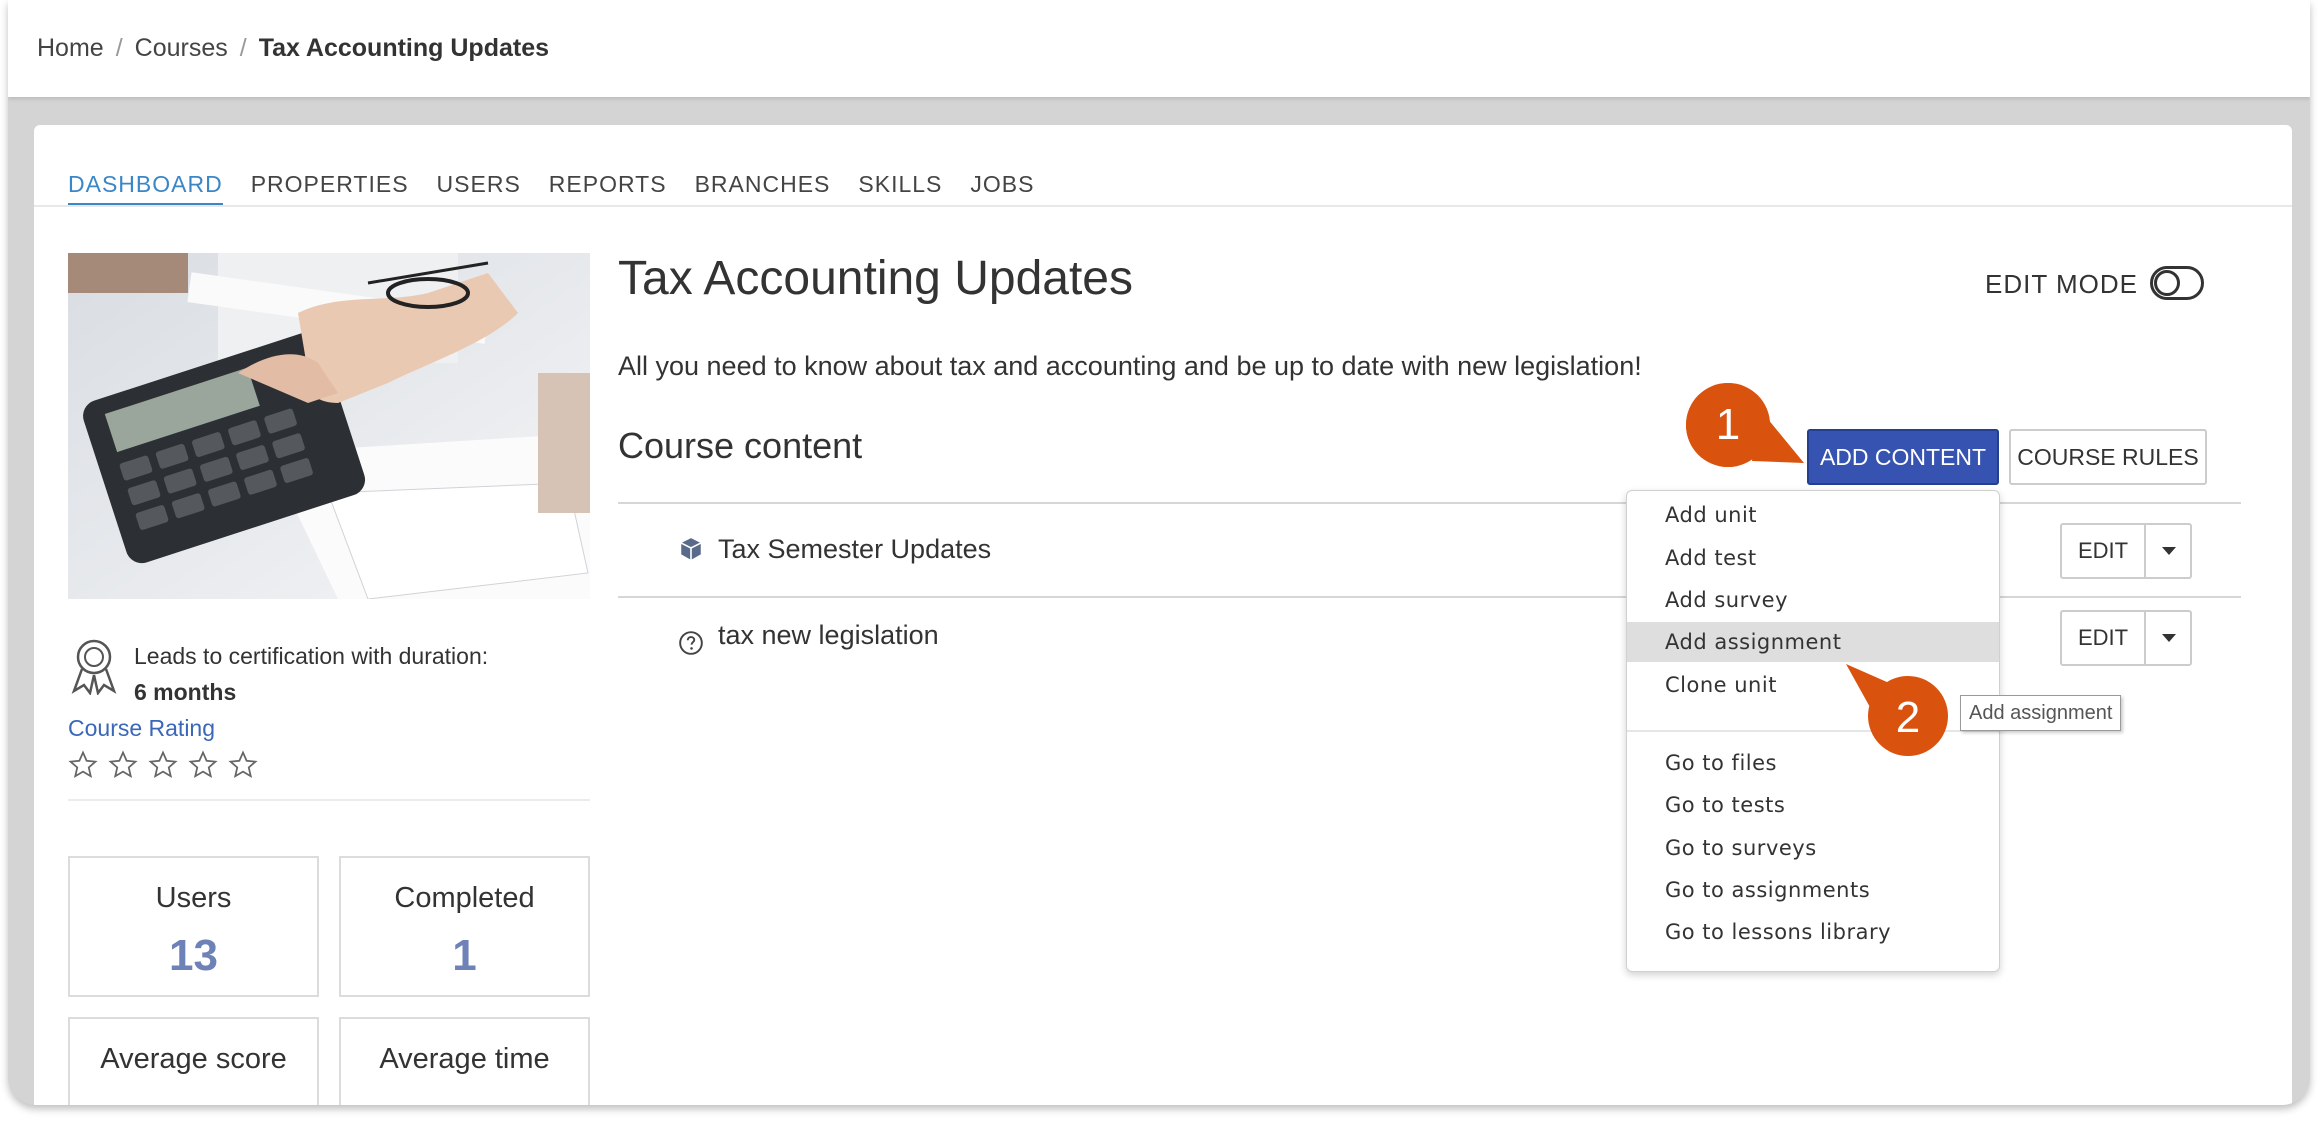 The height and width of the screenshot is (1125, 2324). What do you see at coordinates (1813, 558) in the screenshot?
I see `menu-item-add-test: Add test` at bounding box center [1813, 558].